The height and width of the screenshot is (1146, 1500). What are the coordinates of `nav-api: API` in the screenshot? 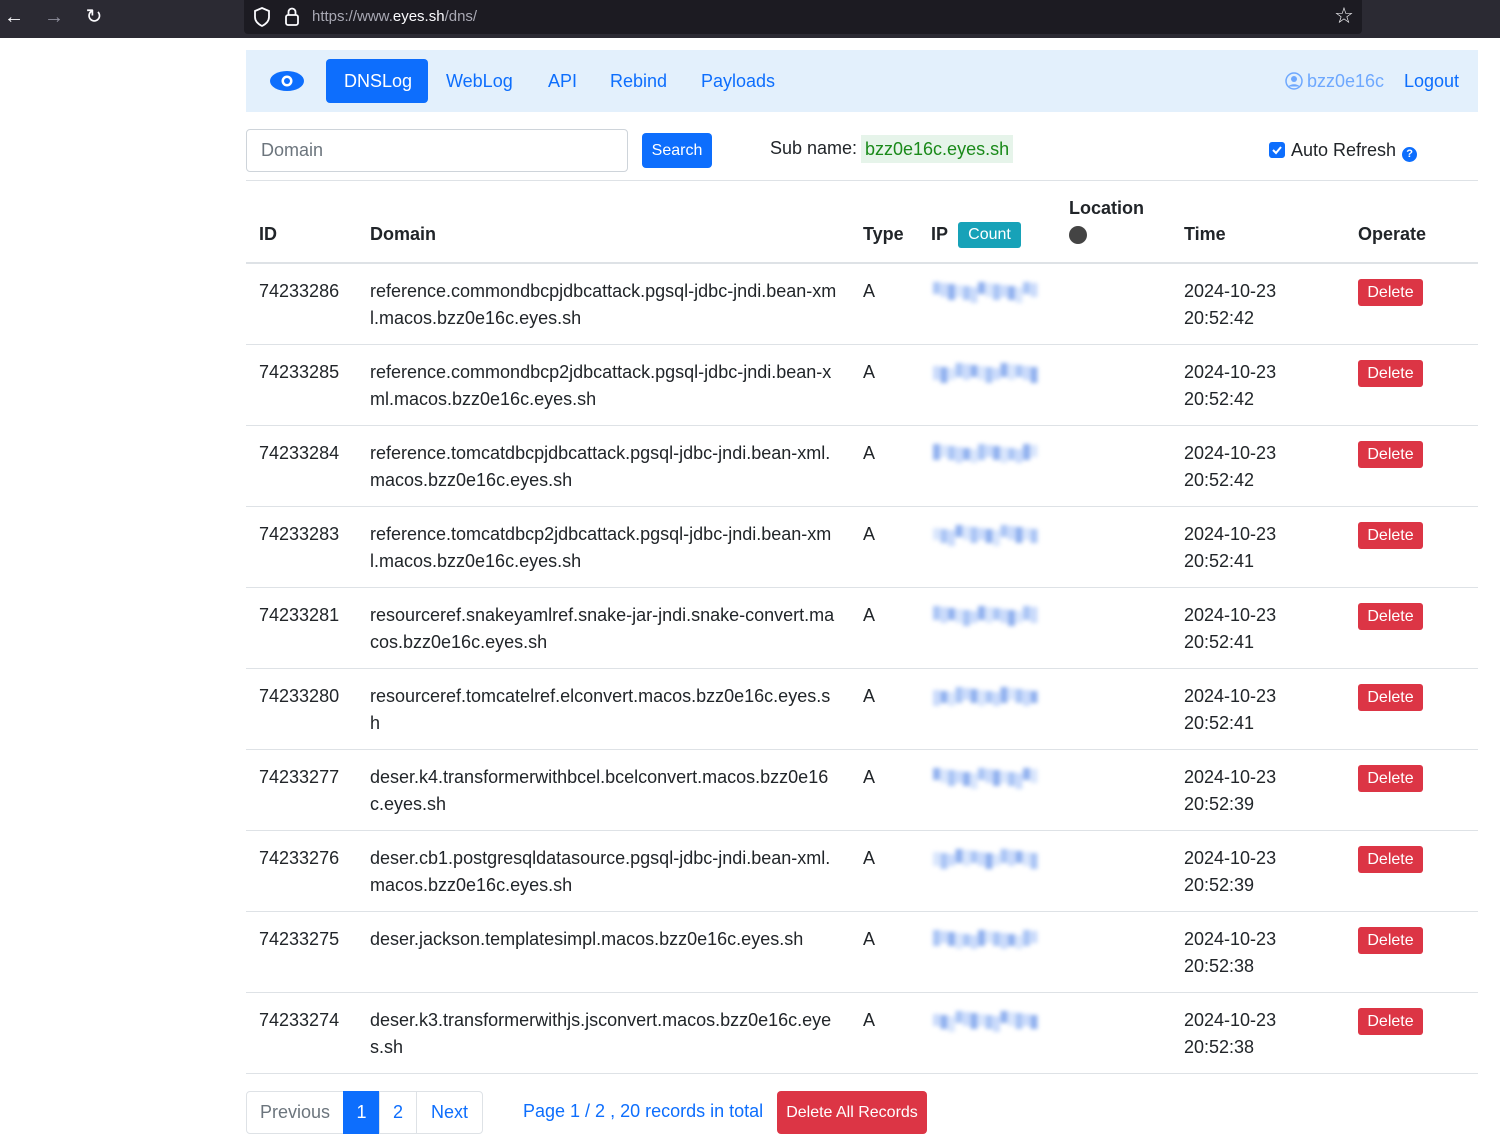 It's located at (562, 81).